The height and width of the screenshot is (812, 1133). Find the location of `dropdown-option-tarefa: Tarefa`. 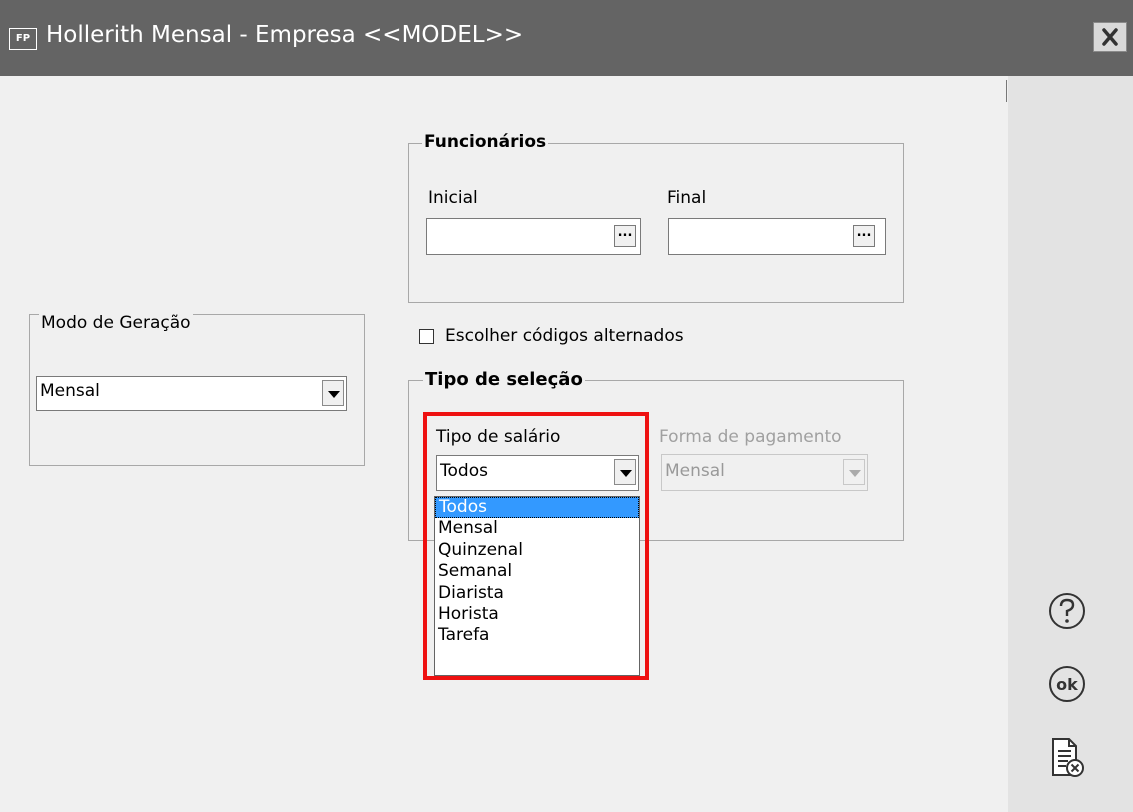

dropdown-option-tarefa: Tarefa is located at coordinates (537, 635).